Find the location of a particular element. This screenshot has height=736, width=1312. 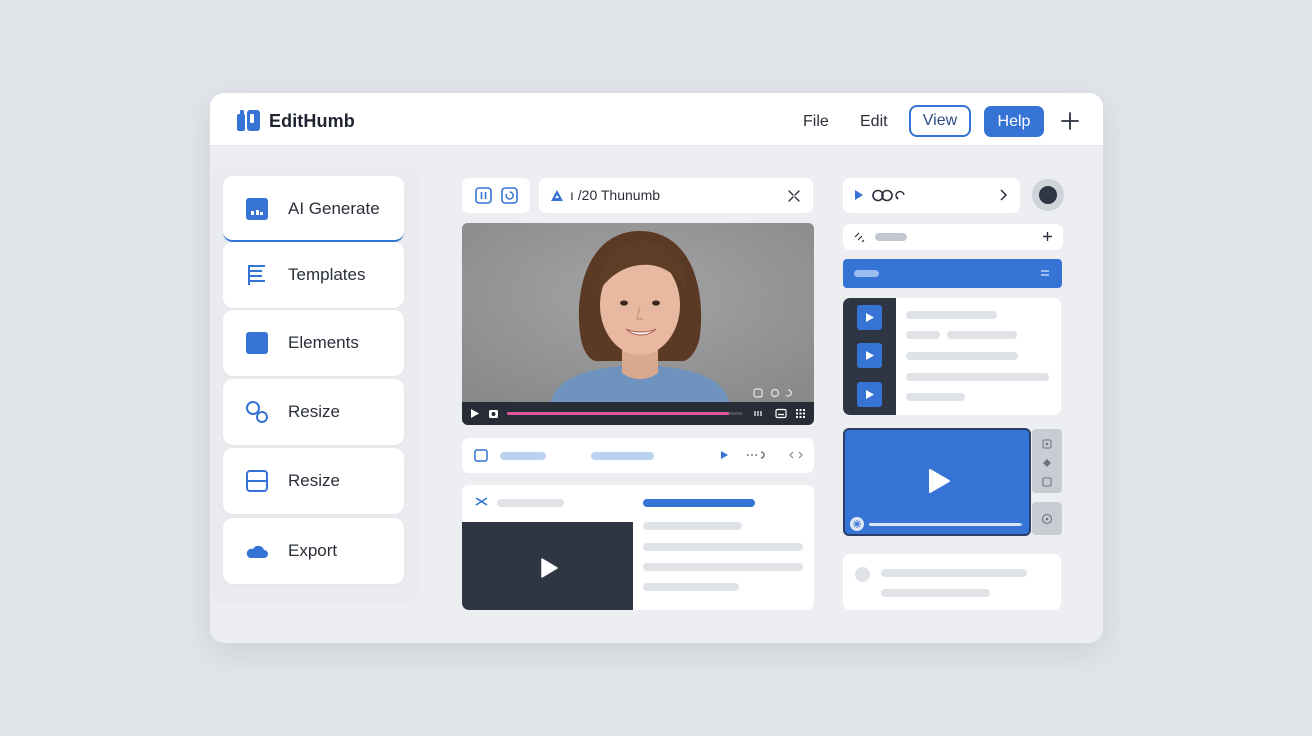

sidebar-item-label: Export is located at coordinates (313, 550).